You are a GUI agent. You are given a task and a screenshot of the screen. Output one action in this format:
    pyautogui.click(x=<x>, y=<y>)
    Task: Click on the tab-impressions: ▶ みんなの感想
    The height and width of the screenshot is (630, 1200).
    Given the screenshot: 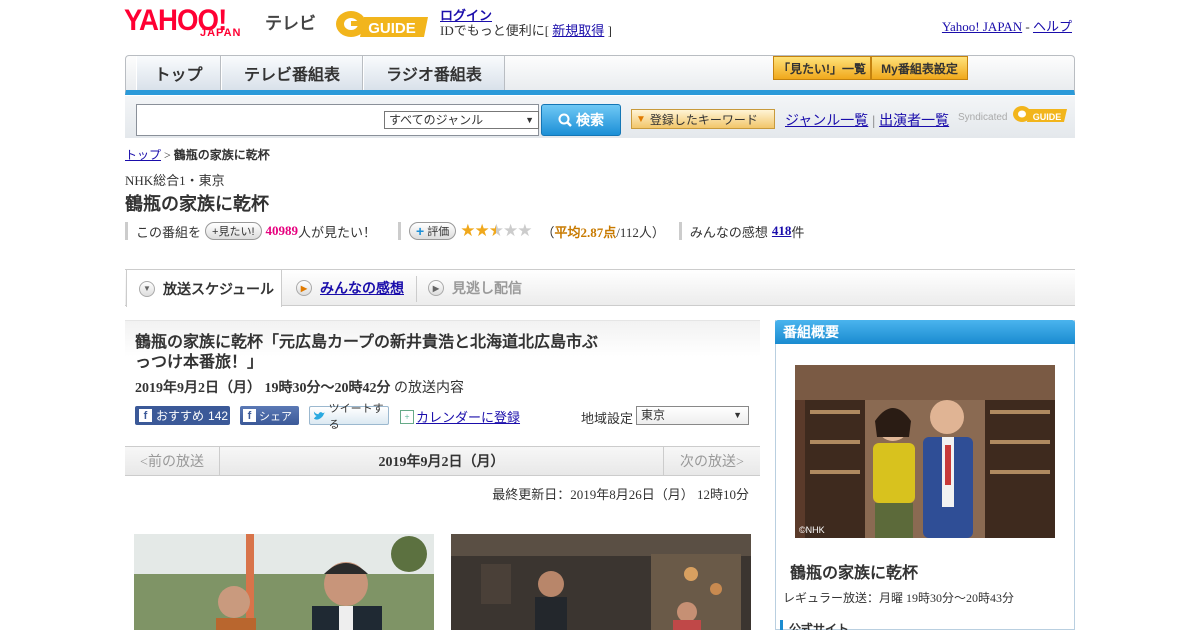 What is the action you would take?
    pyautogui.click(x=344, y=288)
    